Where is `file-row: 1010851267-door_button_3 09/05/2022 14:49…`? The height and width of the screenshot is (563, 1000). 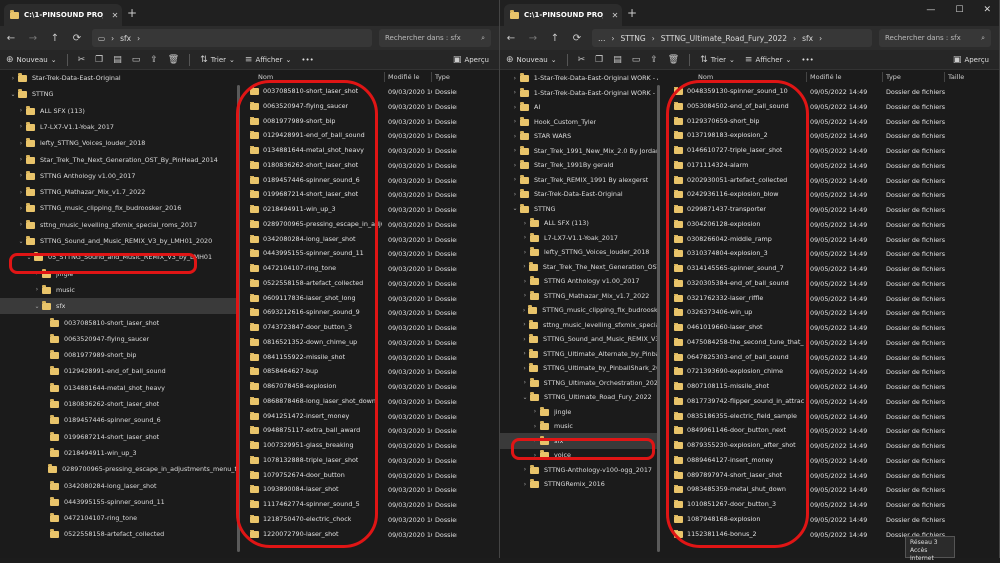
file-row: 1010851267-door_button_3 09/05/2022 14:49… is located at coordinates (829, 505).